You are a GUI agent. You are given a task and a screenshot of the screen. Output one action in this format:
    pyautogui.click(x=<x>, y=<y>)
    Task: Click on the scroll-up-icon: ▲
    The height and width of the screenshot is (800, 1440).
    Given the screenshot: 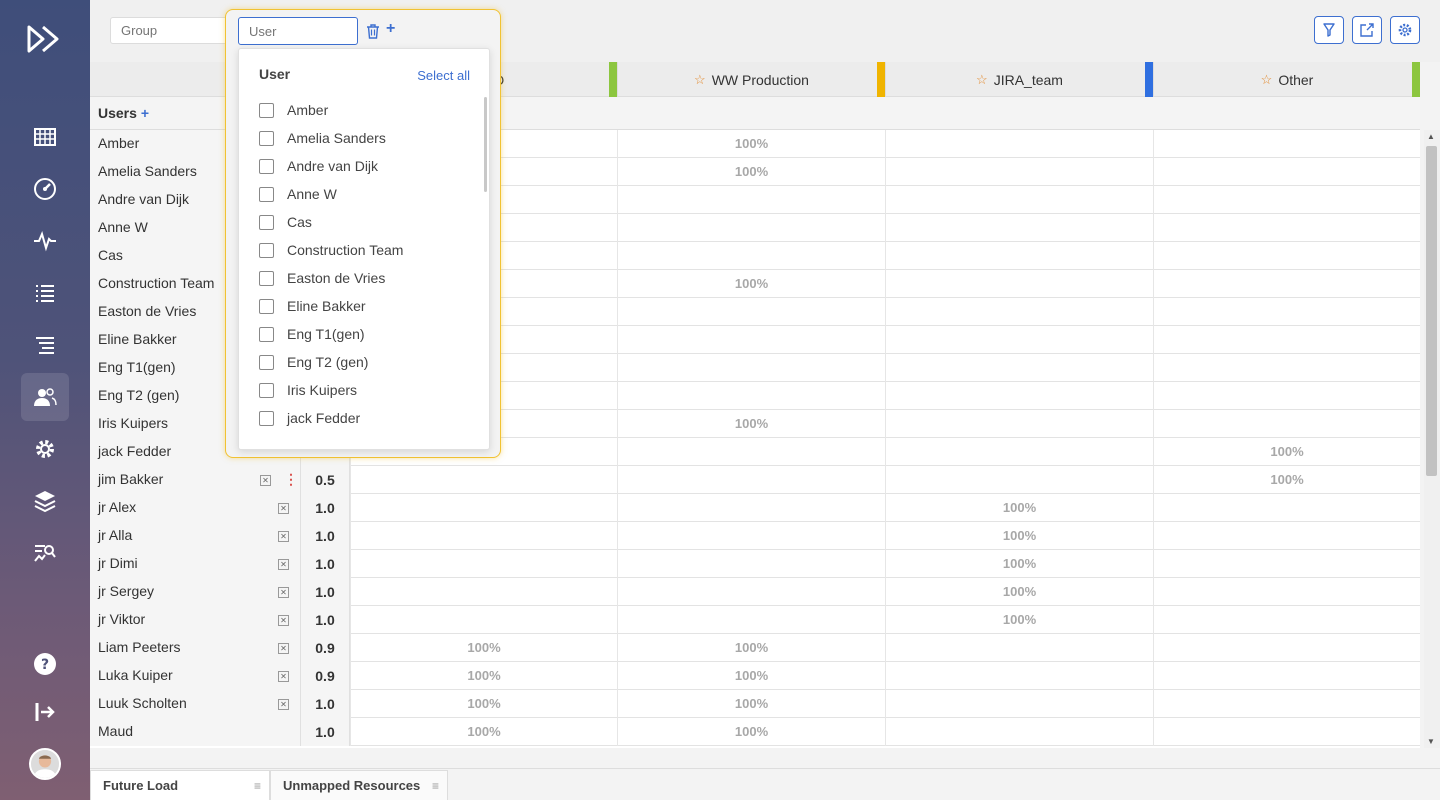 What is the action you would take?
    pyautogui.click(x=1431, y=136)
    